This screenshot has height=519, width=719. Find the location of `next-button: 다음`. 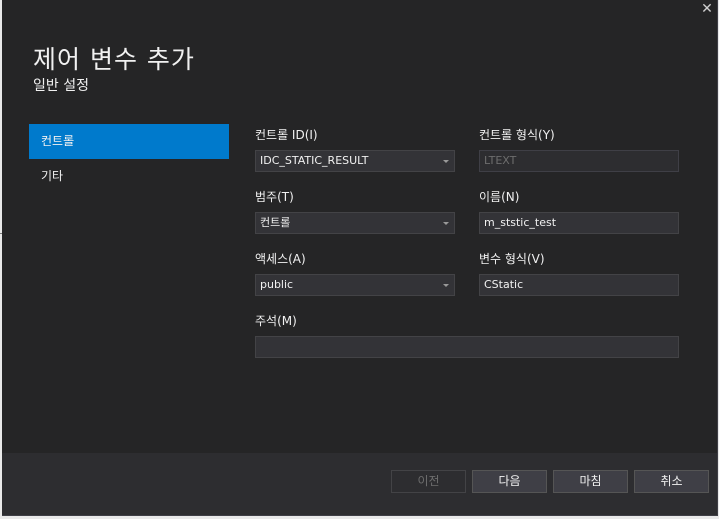

next-button: 다음 is located at coordinates (509, 481).